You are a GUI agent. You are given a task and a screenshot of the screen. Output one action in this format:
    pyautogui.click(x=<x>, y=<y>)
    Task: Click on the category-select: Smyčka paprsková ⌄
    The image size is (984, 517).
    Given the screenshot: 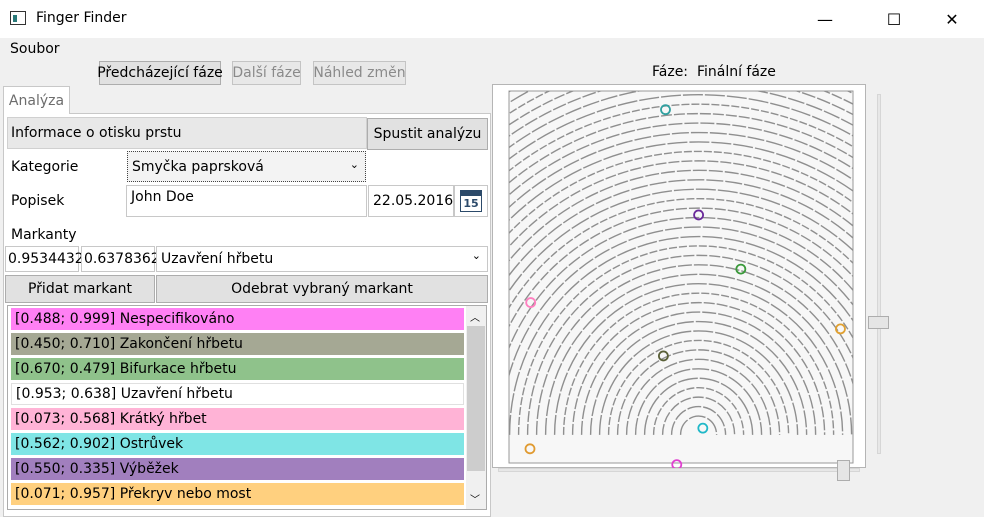 What is the action you would take?
    pyautogui.click(x=246, y=166)
    